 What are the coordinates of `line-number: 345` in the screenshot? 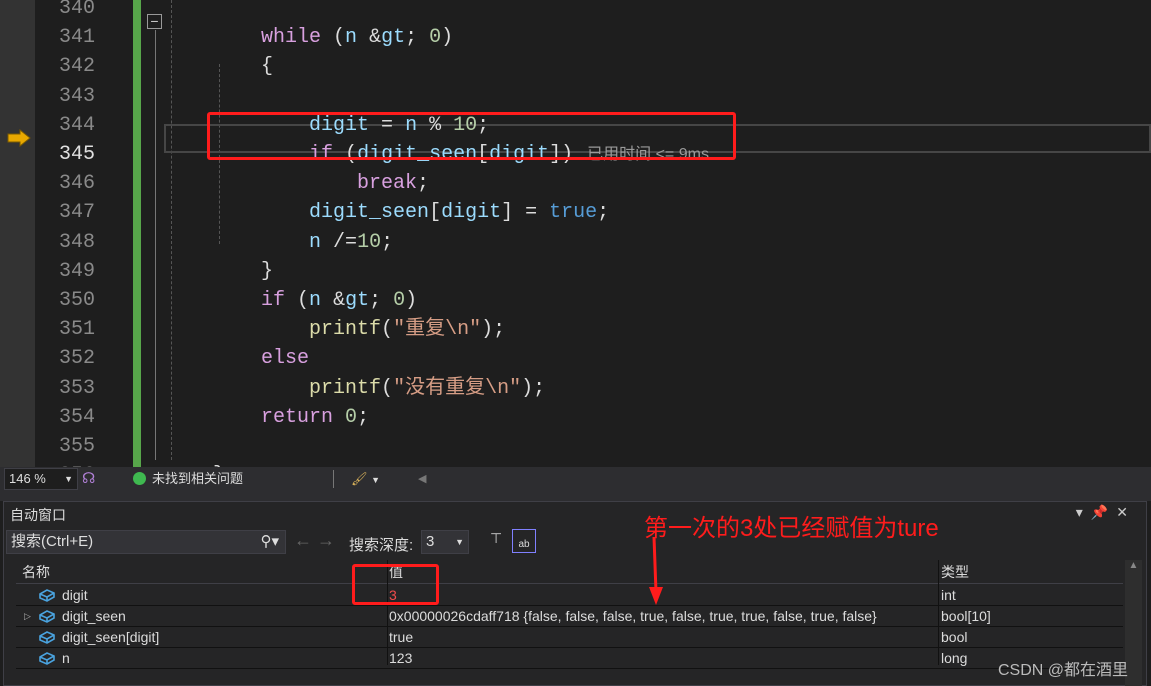 It's located at (76, 154).